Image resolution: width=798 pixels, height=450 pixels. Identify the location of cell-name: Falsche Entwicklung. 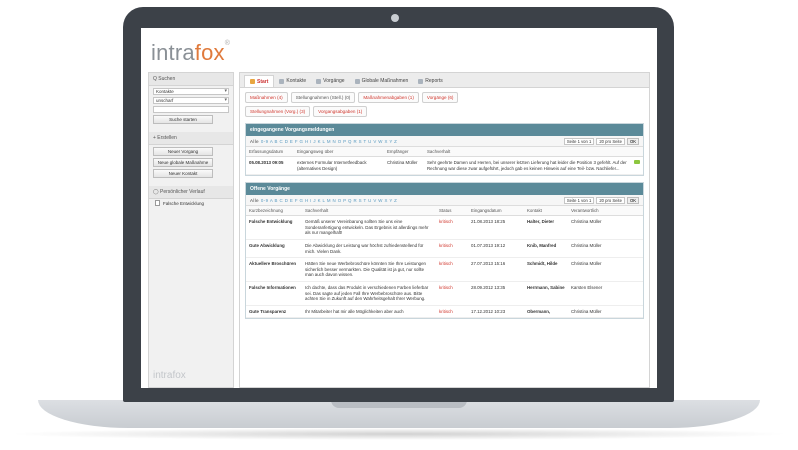
(274, 227).